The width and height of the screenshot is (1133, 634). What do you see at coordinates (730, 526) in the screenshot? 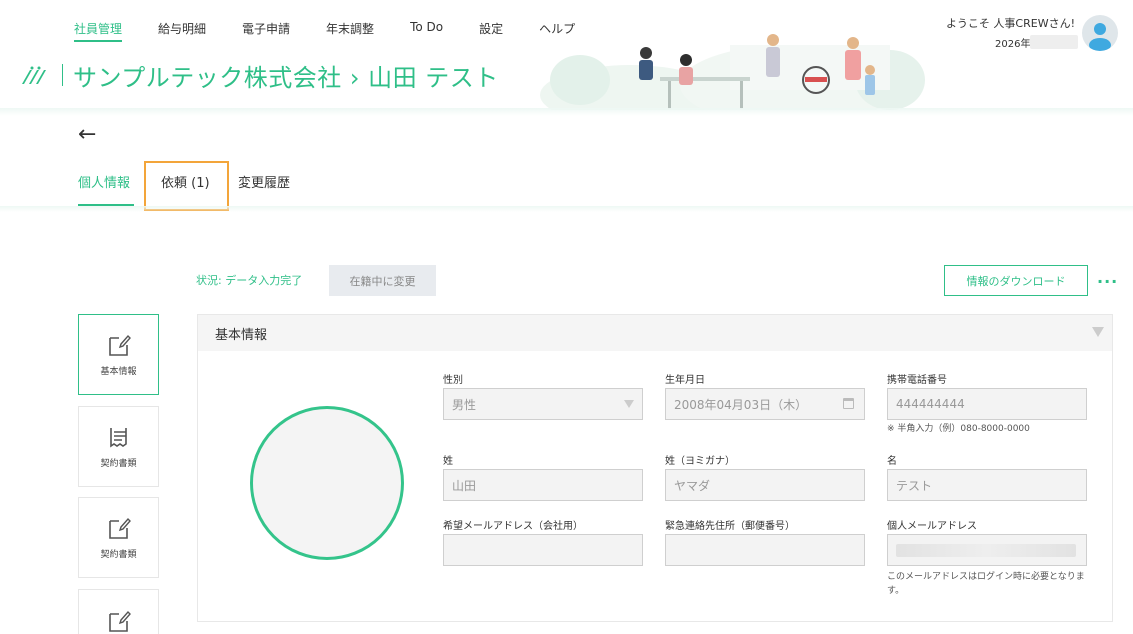
I see `emergency-zip-label: 緊急連絡先住所（郵便番号）` at bounding box center [730, 526].